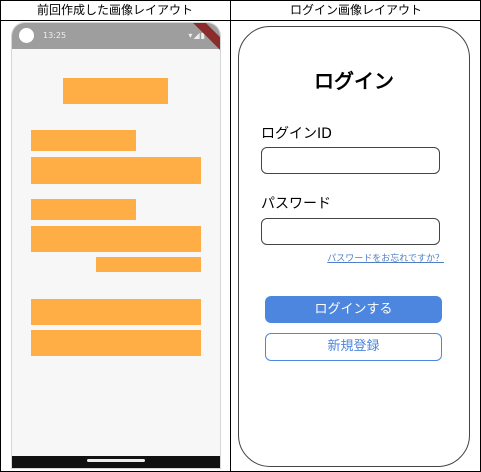 The height and width of the screenshot is (472, 481). I want to click on login-id-input, so click(350, 160).